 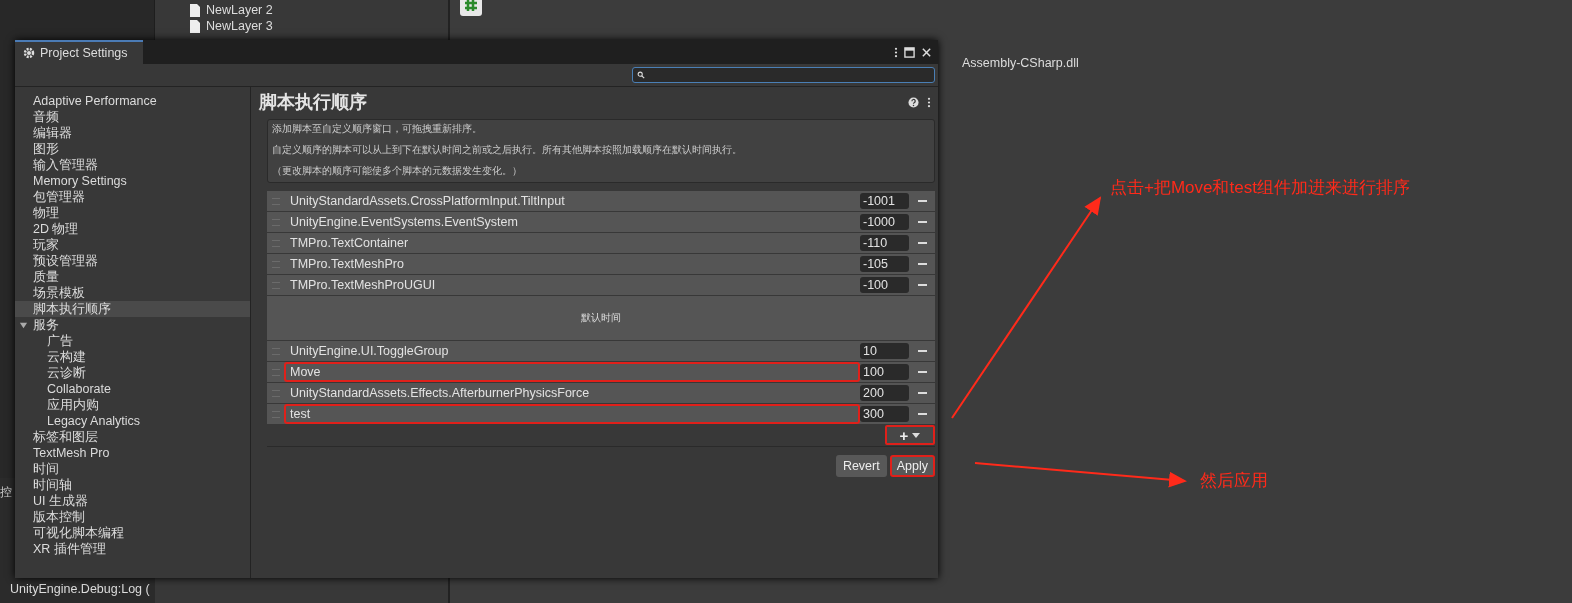 I want to click on file-name: Assembly-CSharp.dll, so click(x=1020, y=63).